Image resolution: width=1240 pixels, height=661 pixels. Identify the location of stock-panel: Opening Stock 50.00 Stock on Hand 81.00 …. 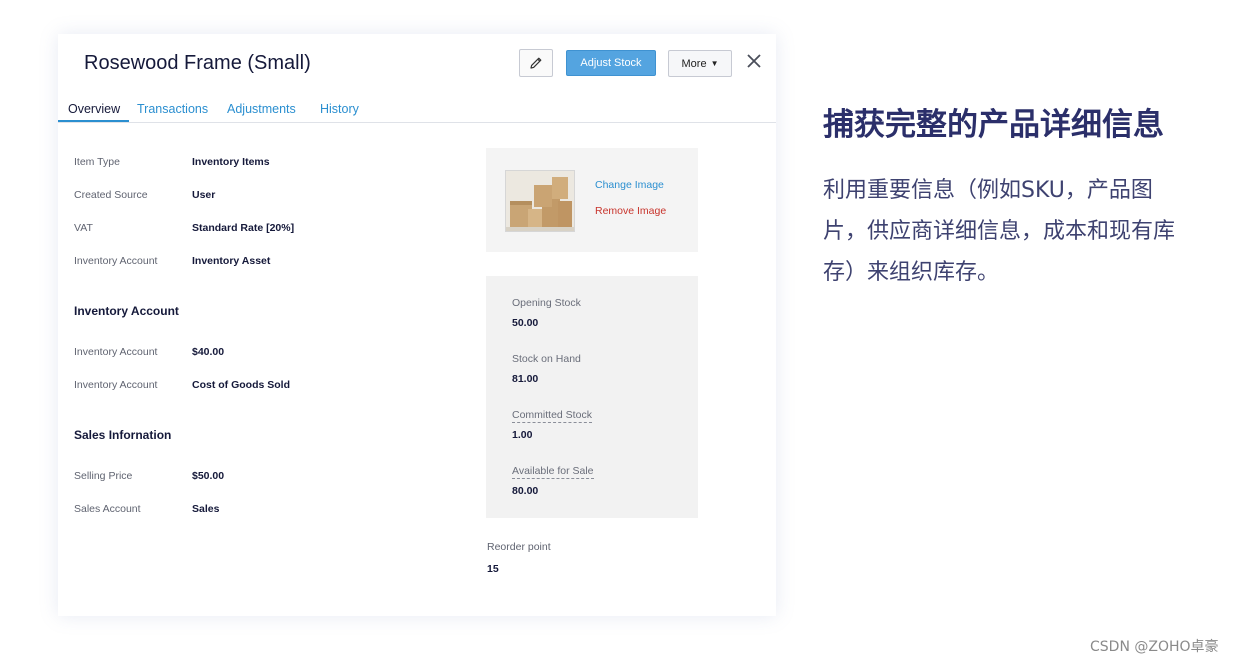
(592, 397).